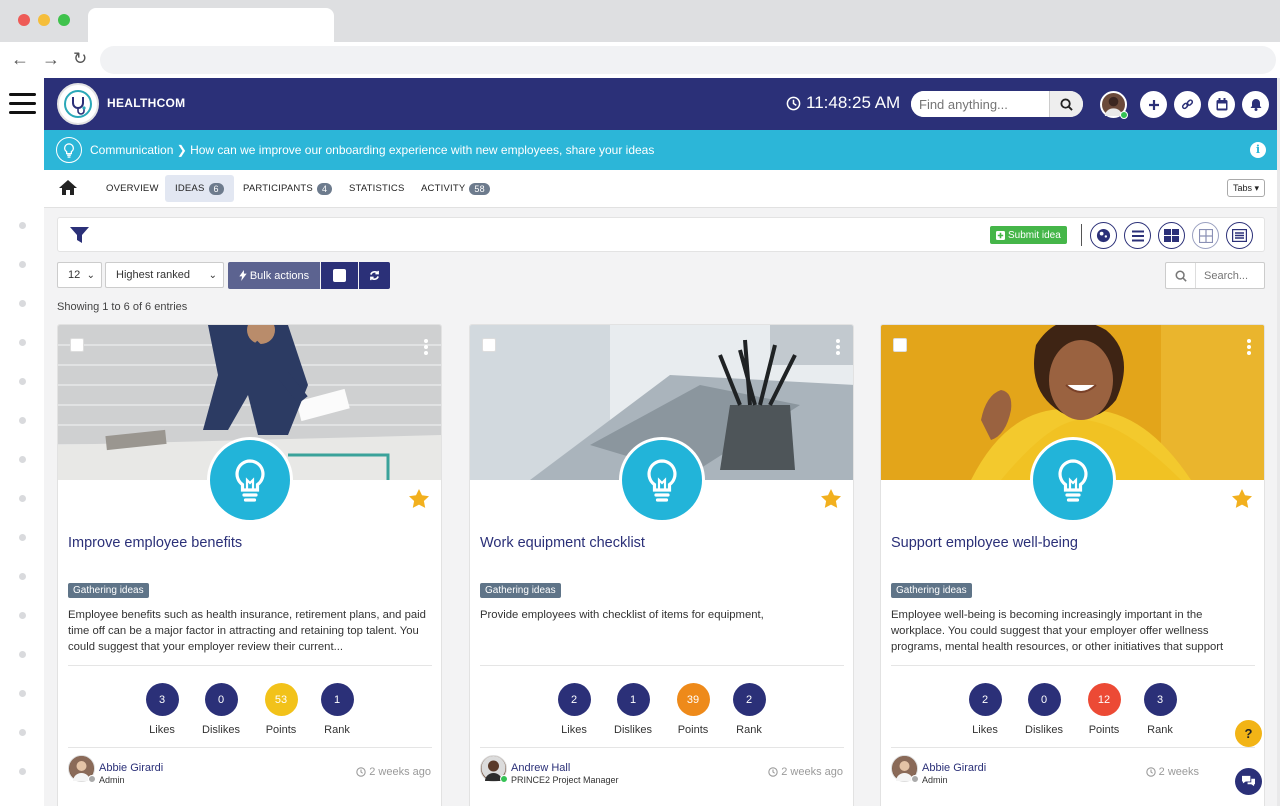  Describe the element at coordinates (633, 709) in the screenshot. I see `dislikes-stat: 1 Dislikes` at that location.